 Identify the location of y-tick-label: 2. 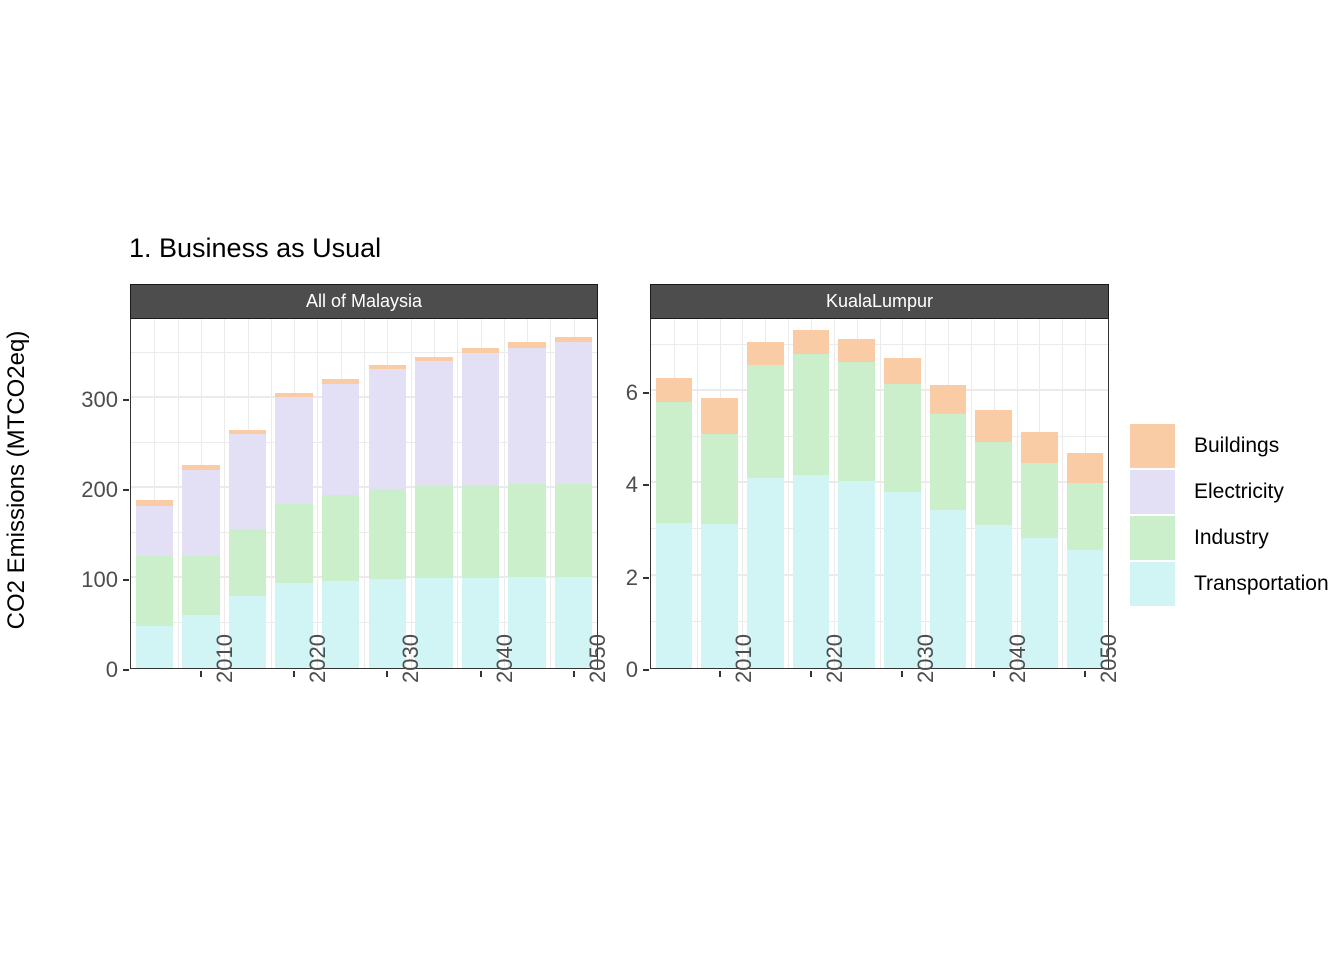
(631, 577).